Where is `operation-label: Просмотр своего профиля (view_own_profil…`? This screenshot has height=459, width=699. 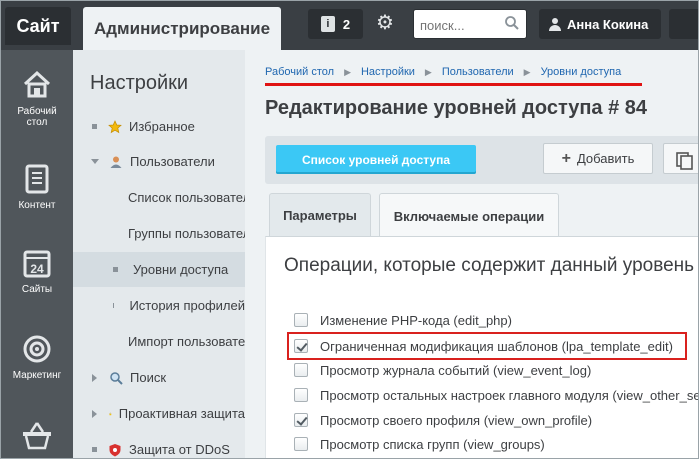 operation-label: Просмотр своего профиля (view_own_profil… is located at coordinates (456, 420).